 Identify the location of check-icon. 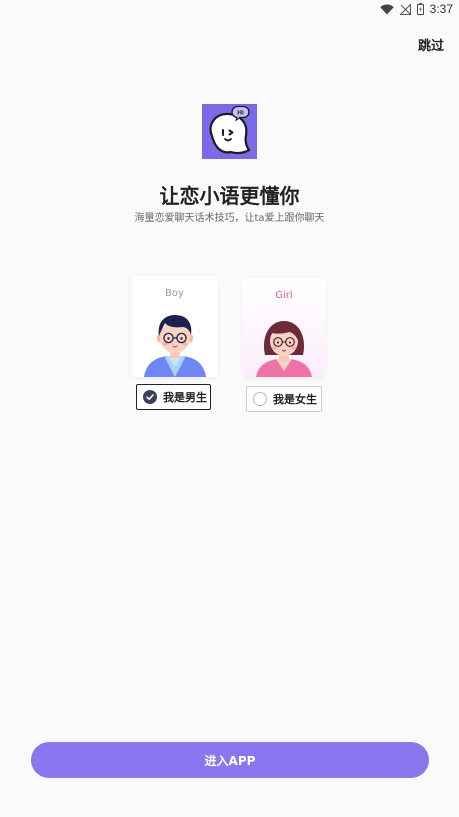
(150, 397).